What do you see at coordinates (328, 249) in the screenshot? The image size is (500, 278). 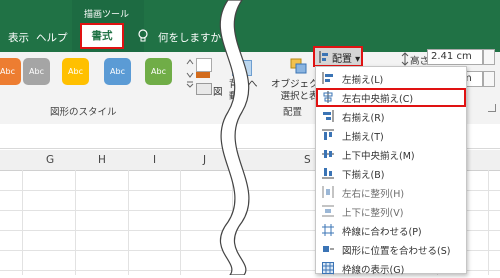 I see `snap-to-shape-icon` at bounding box center [328, 249].